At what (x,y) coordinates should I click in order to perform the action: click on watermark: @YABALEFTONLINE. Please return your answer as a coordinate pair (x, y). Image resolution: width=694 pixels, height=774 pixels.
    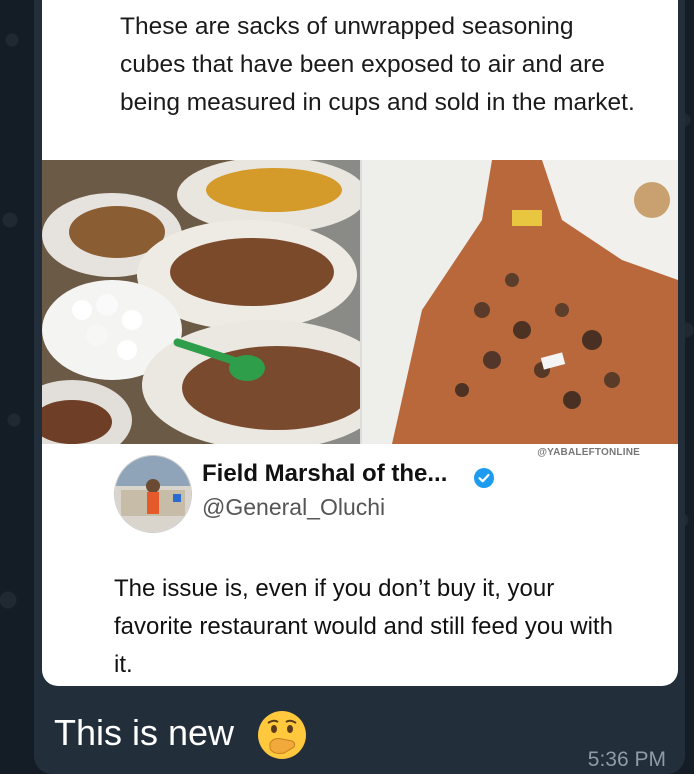
    Looking at the image, I should click on (588, 452).